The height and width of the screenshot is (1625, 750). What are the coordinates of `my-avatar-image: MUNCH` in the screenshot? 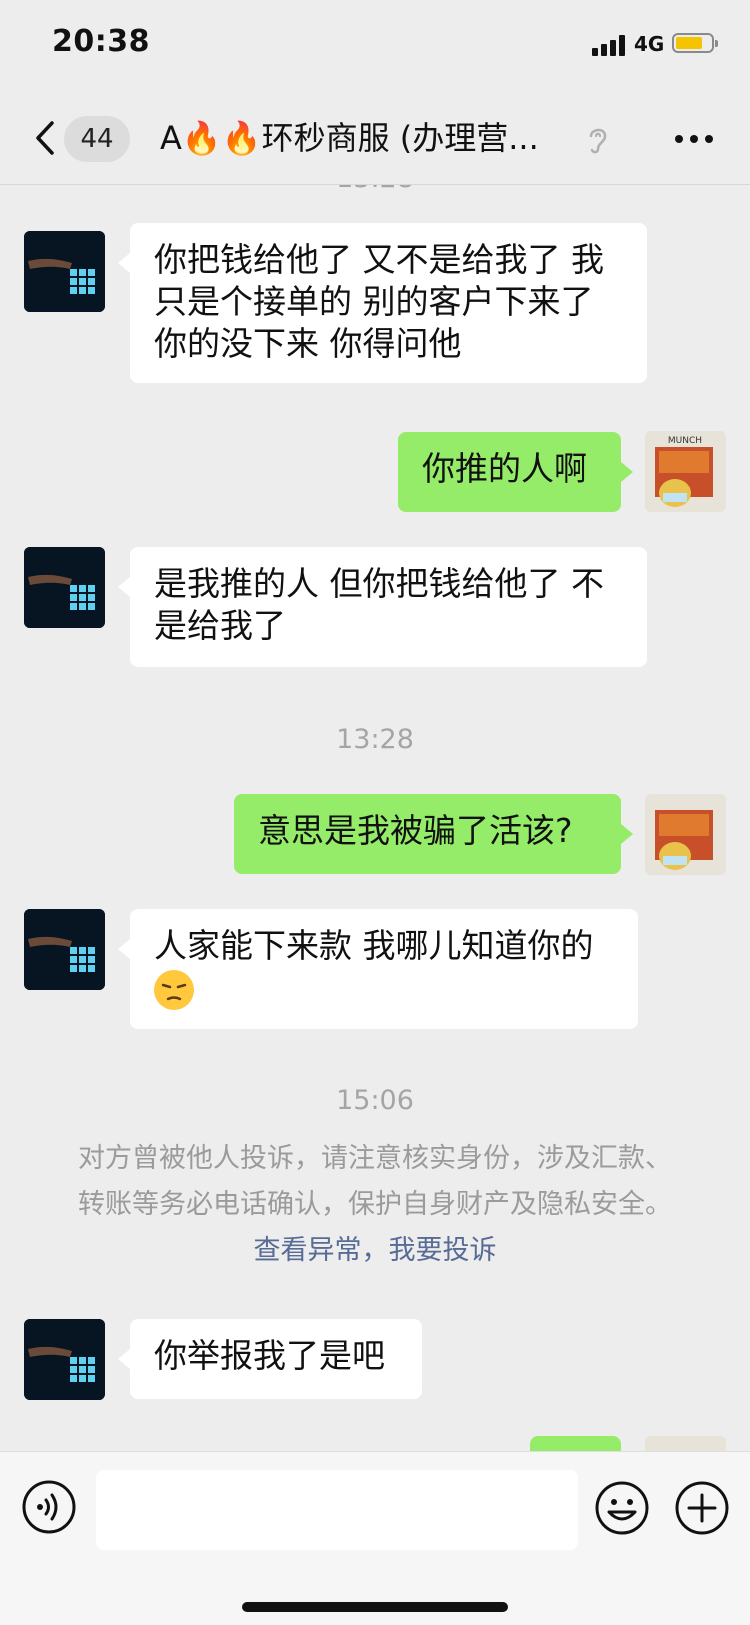 It's located at (685, 471).